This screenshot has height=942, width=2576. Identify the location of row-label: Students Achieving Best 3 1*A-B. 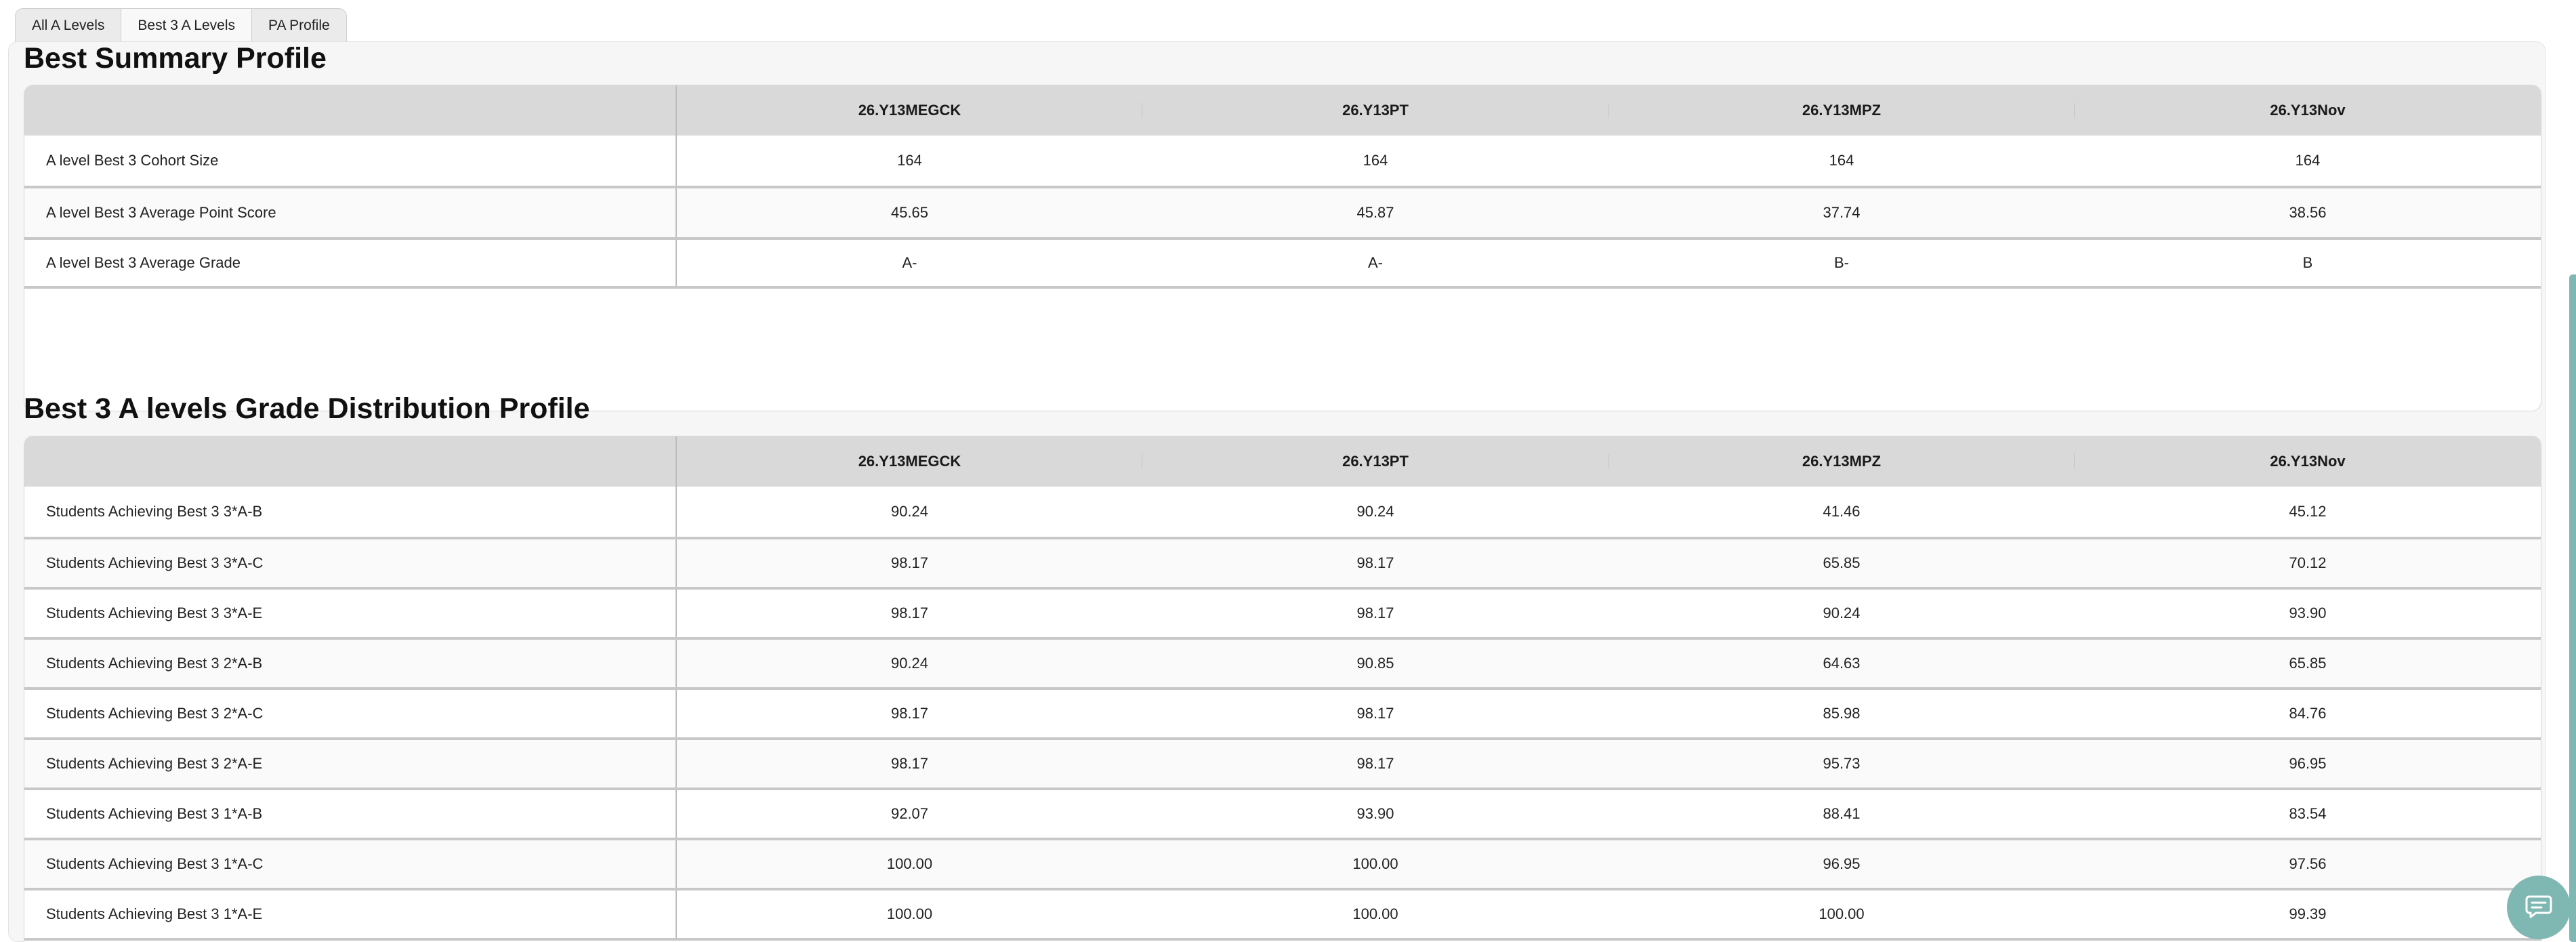
(350, 814).